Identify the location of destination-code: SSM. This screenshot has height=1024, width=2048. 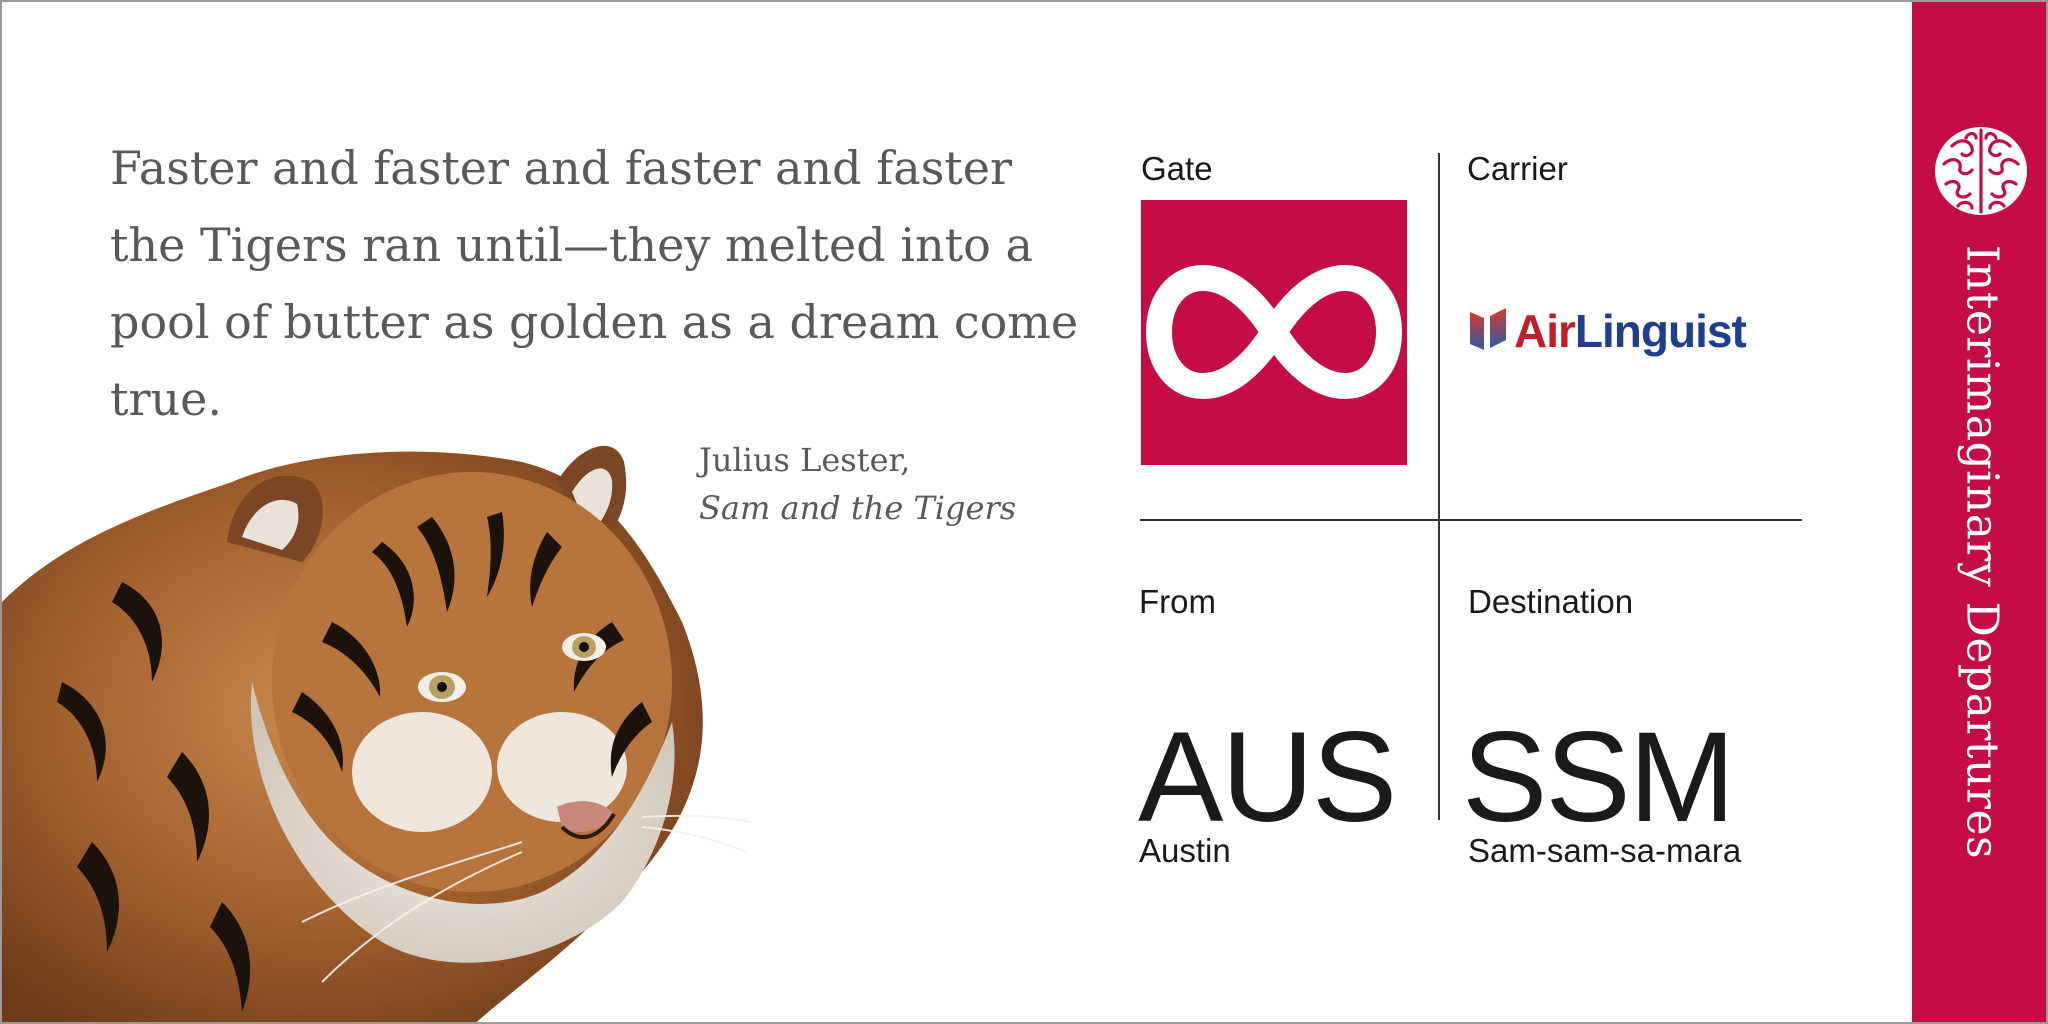
(1598, 777).